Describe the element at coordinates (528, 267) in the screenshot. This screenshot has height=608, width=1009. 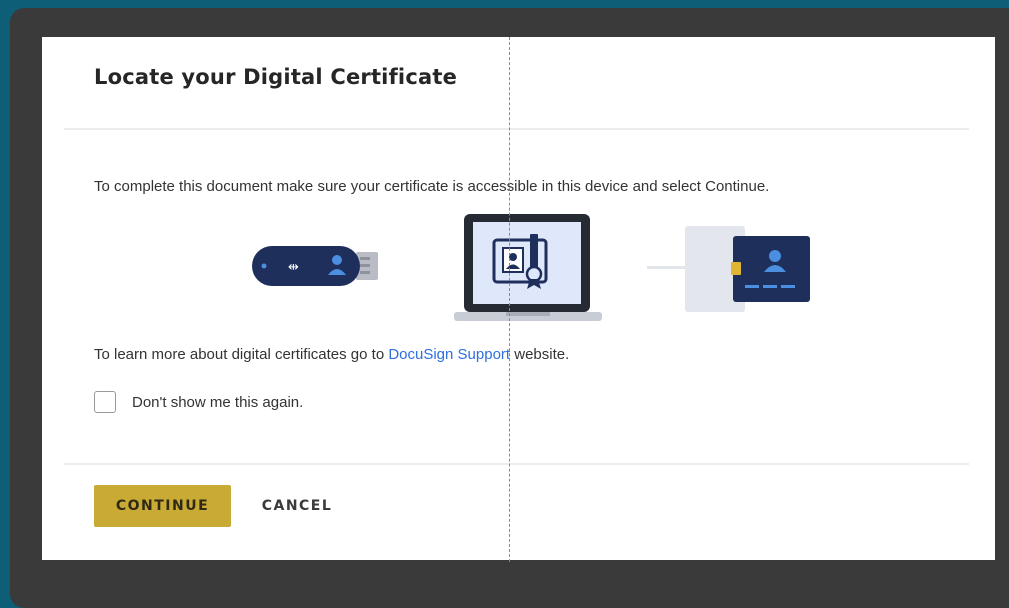
I see `laptop-certificate-icon` at that location.